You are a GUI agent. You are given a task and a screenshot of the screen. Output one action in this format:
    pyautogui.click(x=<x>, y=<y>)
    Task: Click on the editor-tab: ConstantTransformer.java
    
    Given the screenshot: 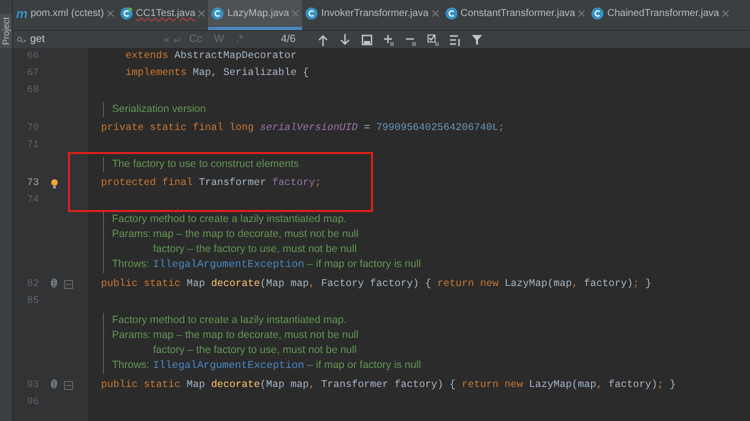 What is the action you would take?
    pyautogui.click(x=515, y=15)
    